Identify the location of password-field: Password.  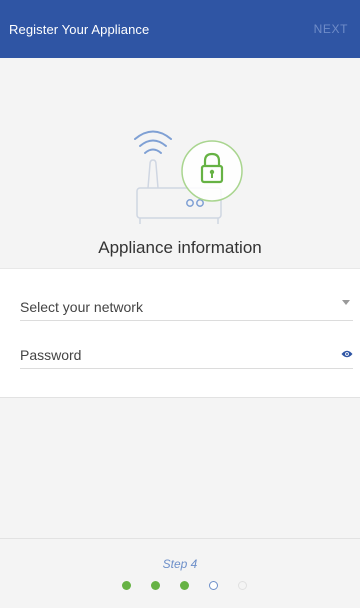
(186, 351).